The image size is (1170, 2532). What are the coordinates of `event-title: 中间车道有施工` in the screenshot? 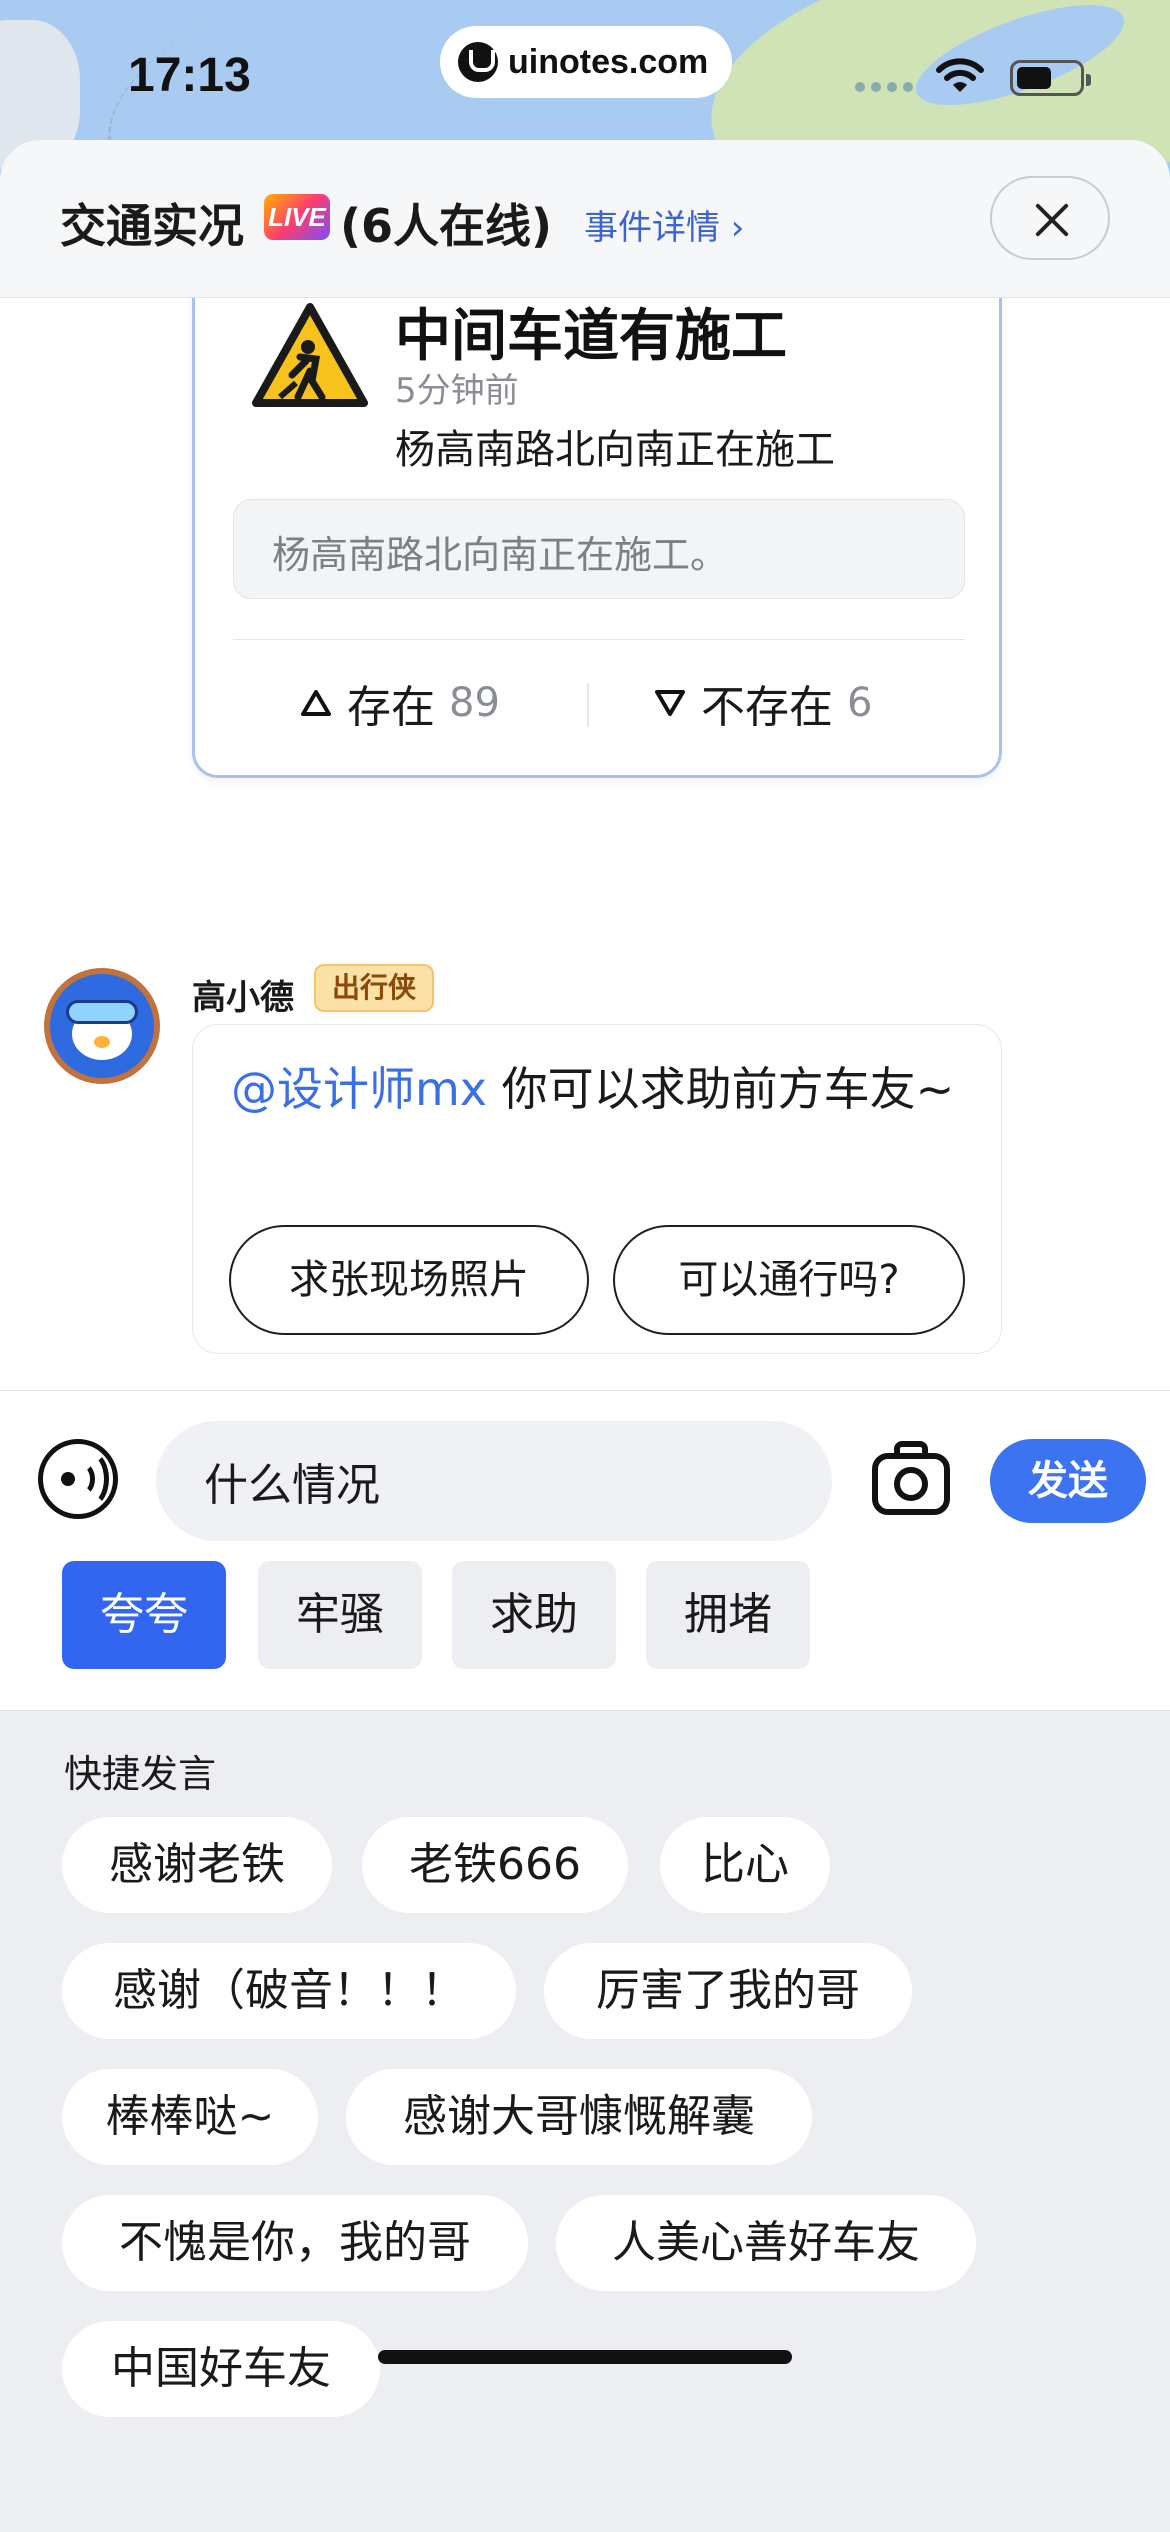 It's located at (591, 336).